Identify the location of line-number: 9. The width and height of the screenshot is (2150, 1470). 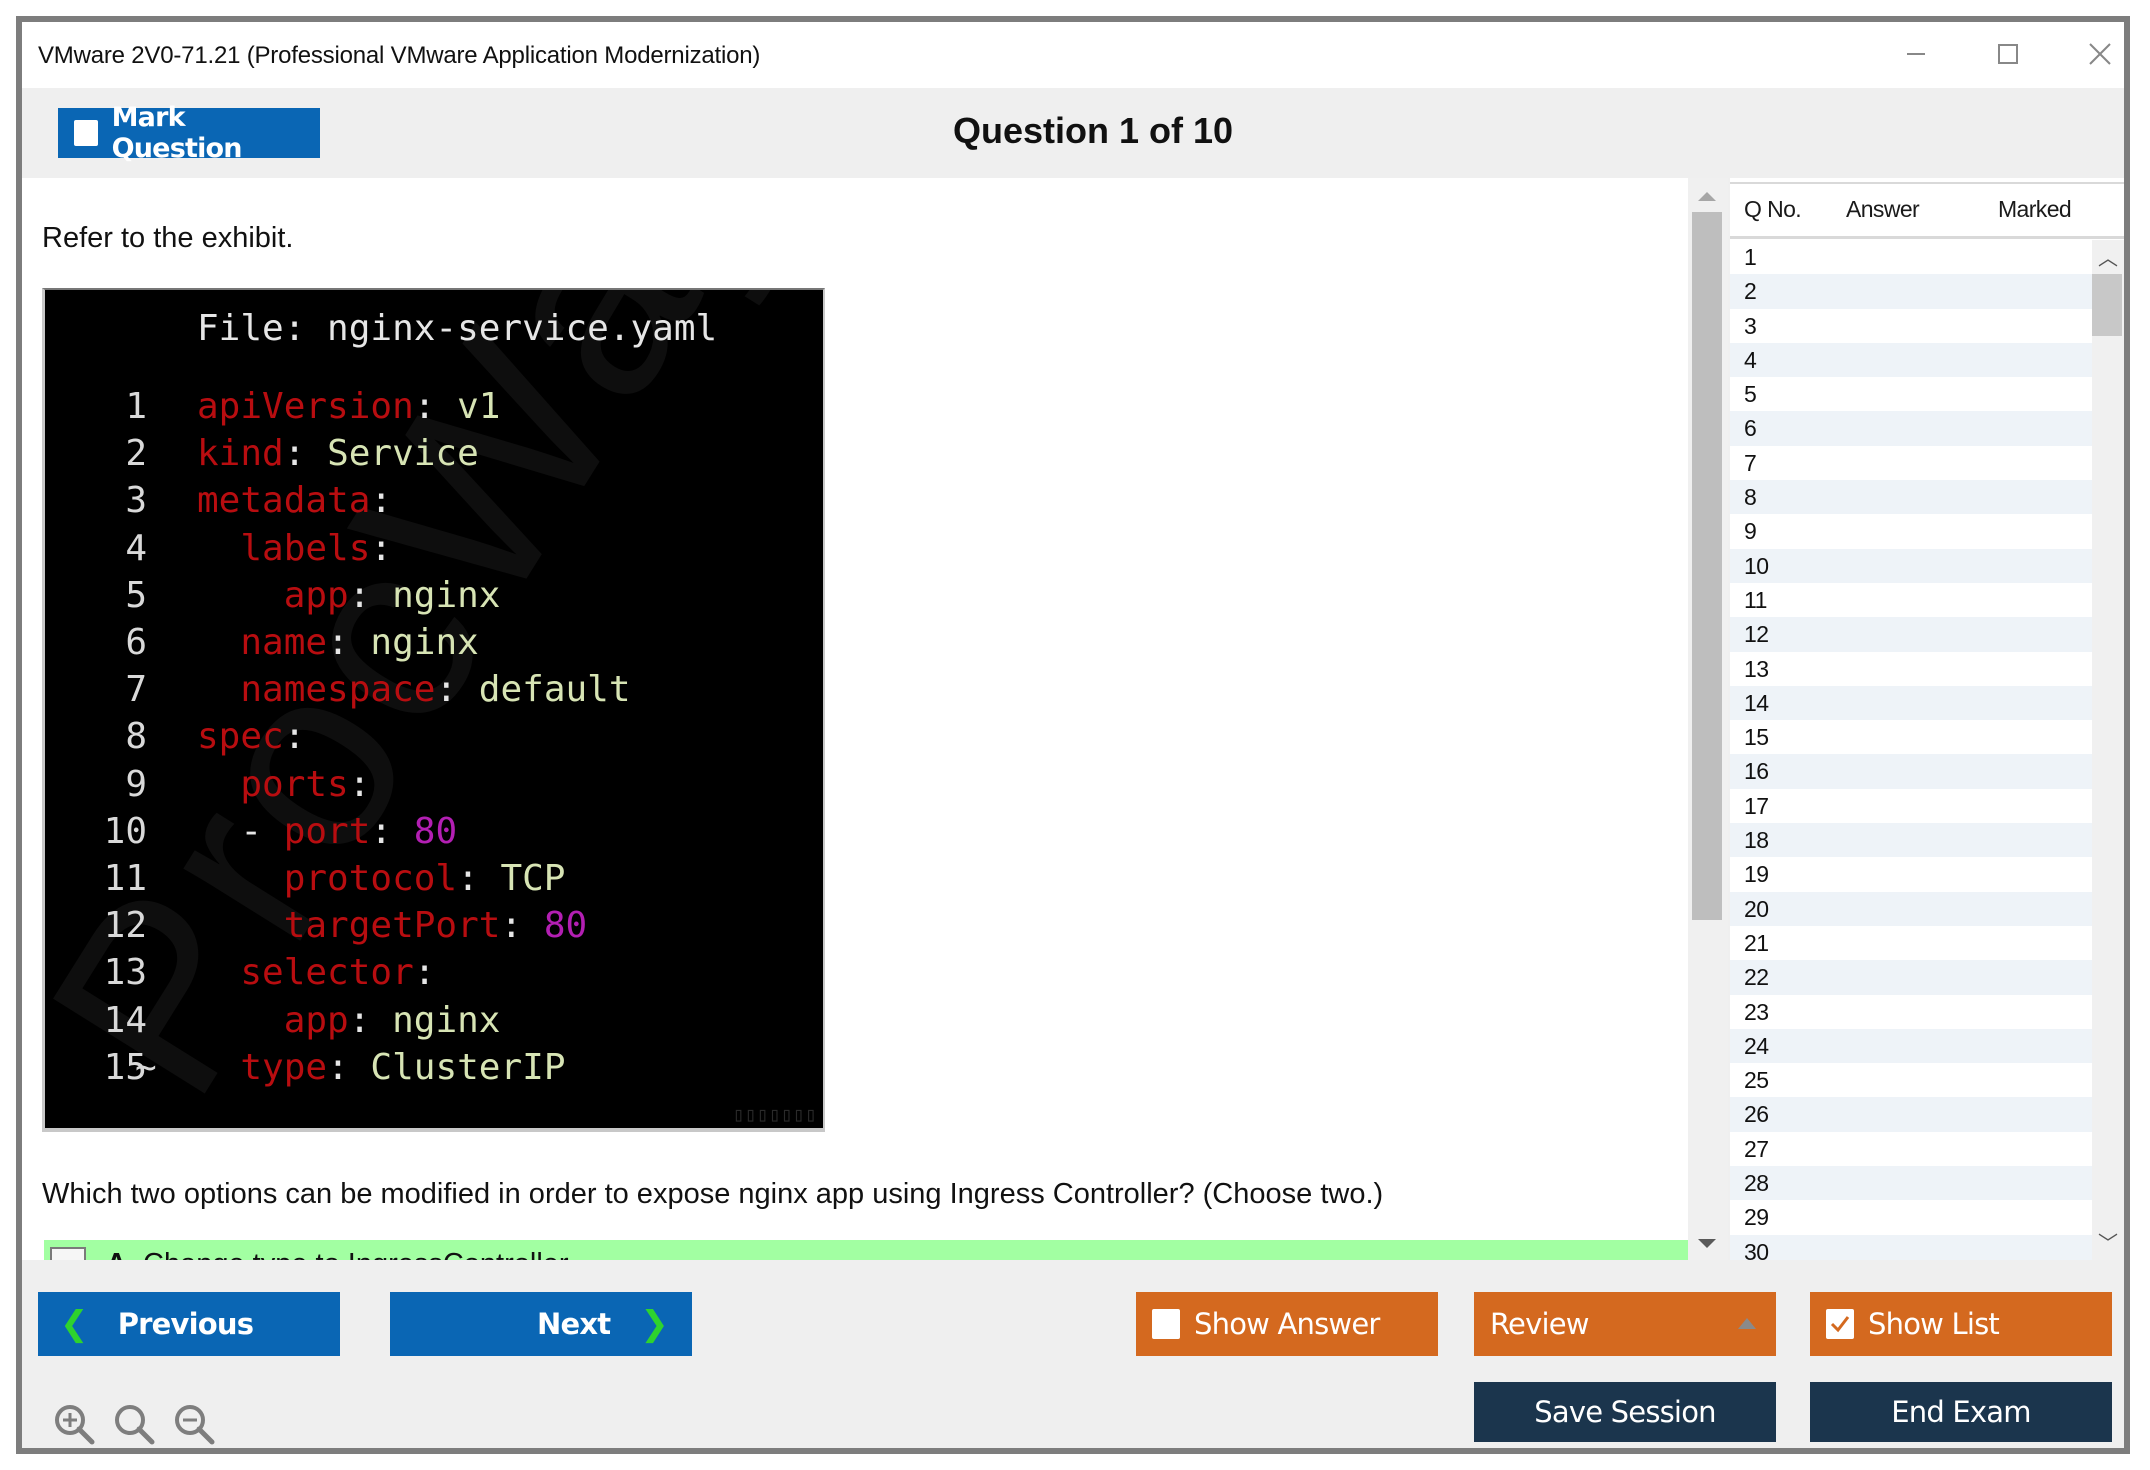
(136, 784).